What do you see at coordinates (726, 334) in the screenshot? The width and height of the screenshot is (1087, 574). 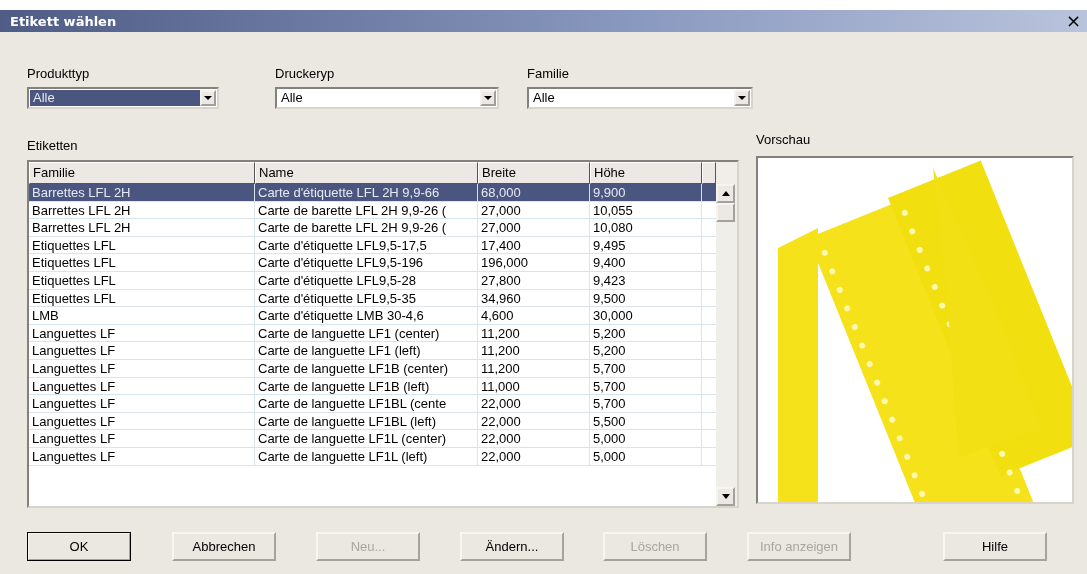 I see `scrollbar` at bounding box center [726, 334].